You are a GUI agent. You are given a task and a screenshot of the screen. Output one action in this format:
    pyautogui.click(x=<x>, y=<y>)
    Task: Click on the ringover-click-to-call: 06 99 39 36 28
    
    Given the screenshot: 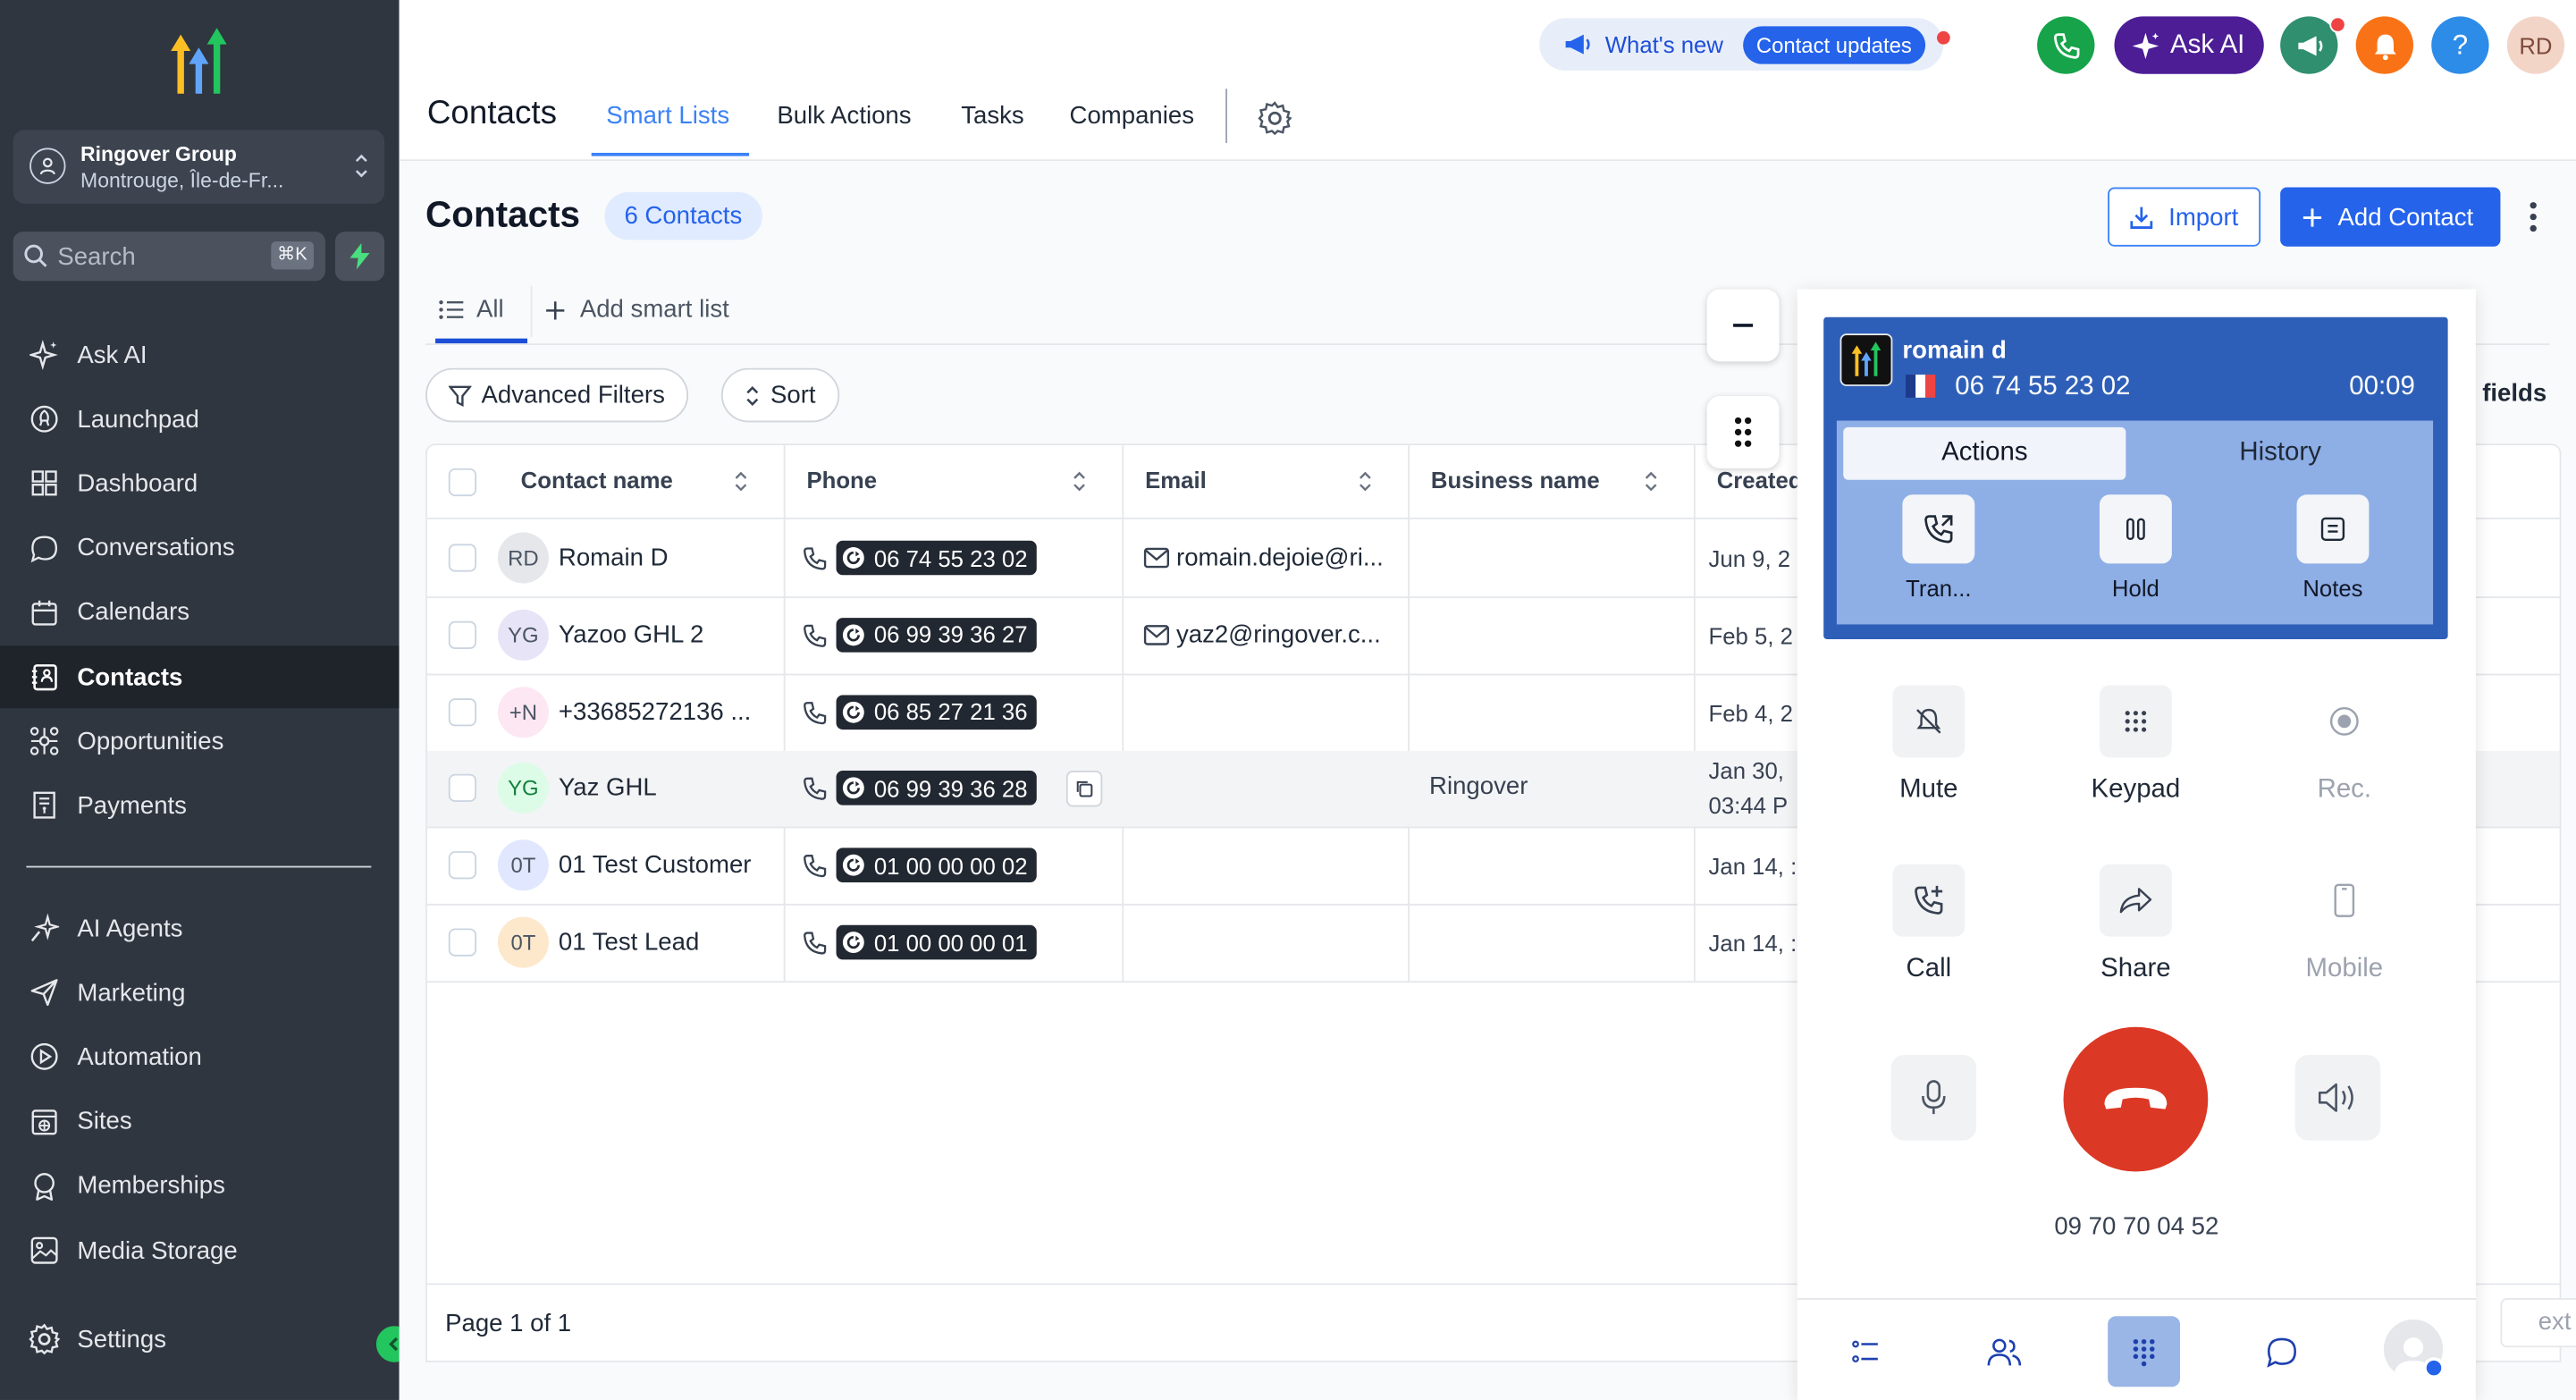 What is the action you would take?
    pyautogui.click(x=937, y=788)
    